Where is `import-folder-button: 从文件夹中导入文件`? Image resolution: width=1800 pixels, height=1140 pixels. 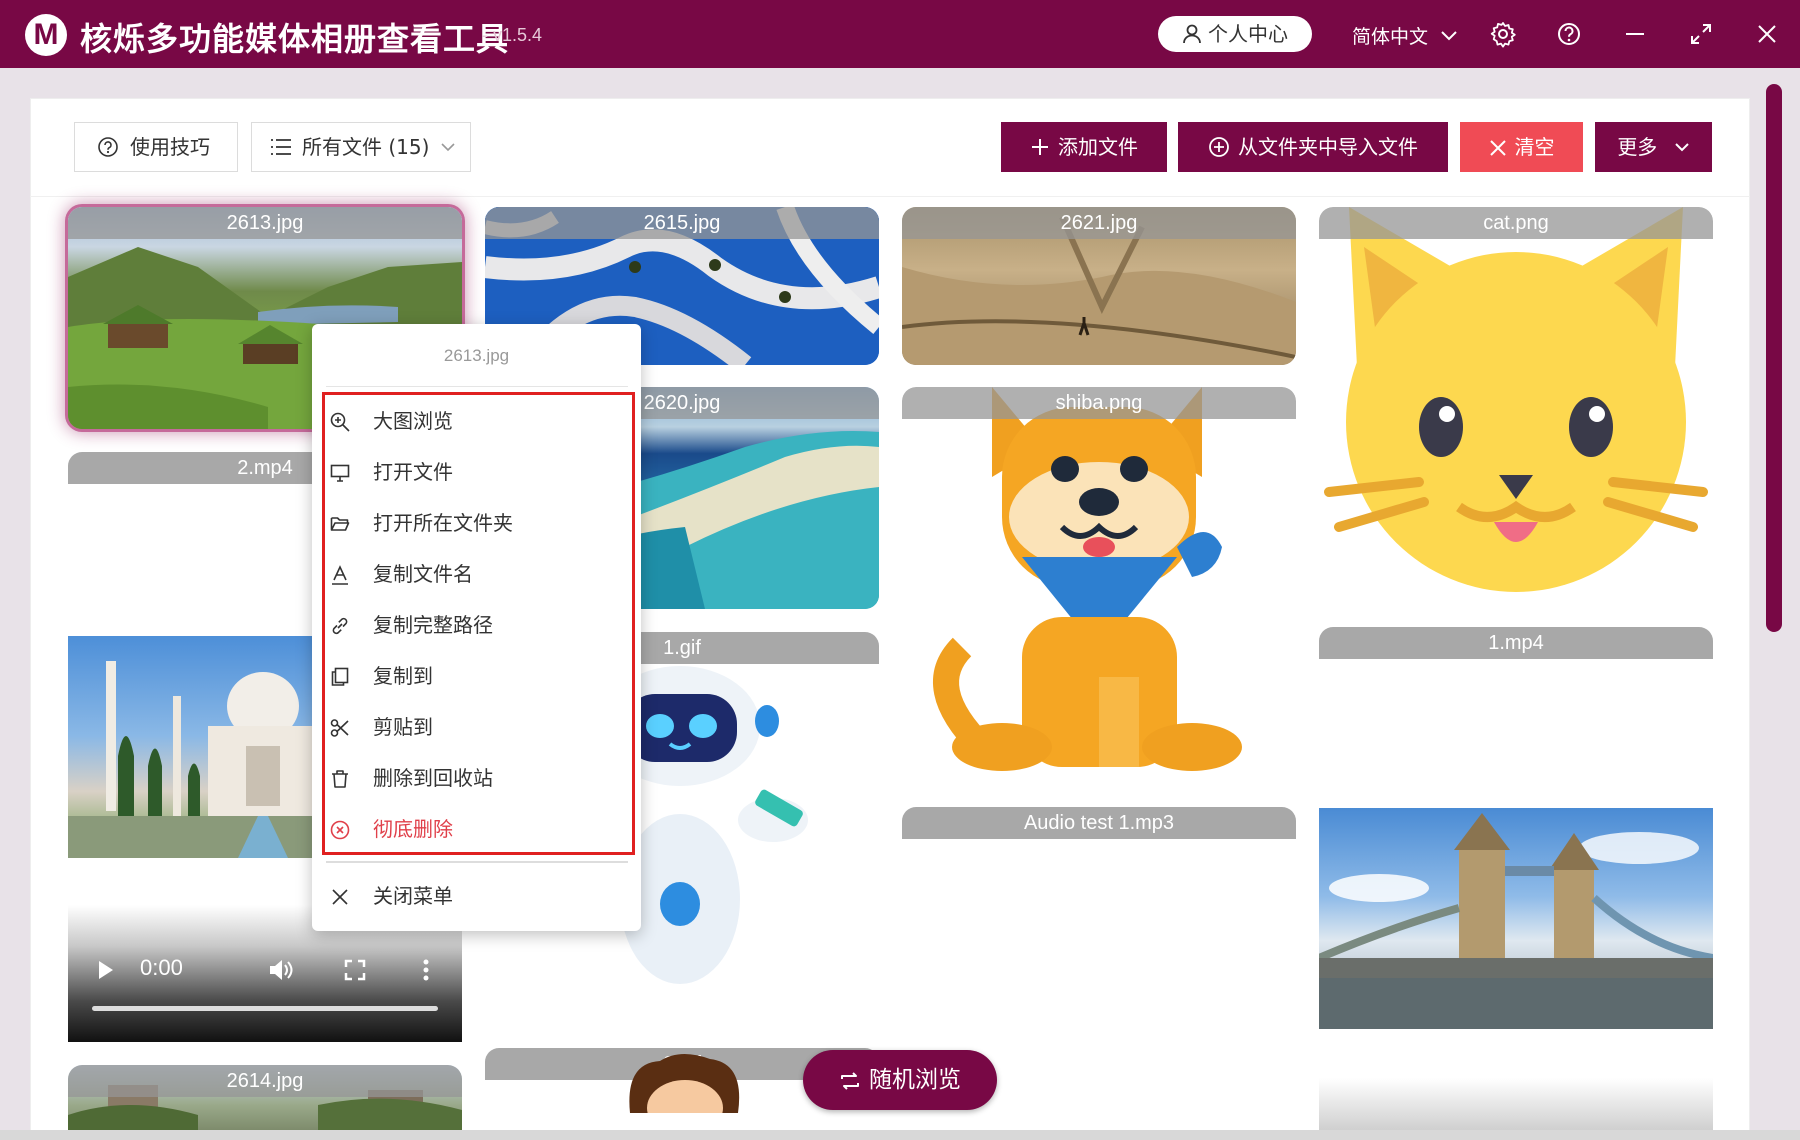 import-folder-button: 从文件夹中导入文件 is located at coordinates (1313, 147).